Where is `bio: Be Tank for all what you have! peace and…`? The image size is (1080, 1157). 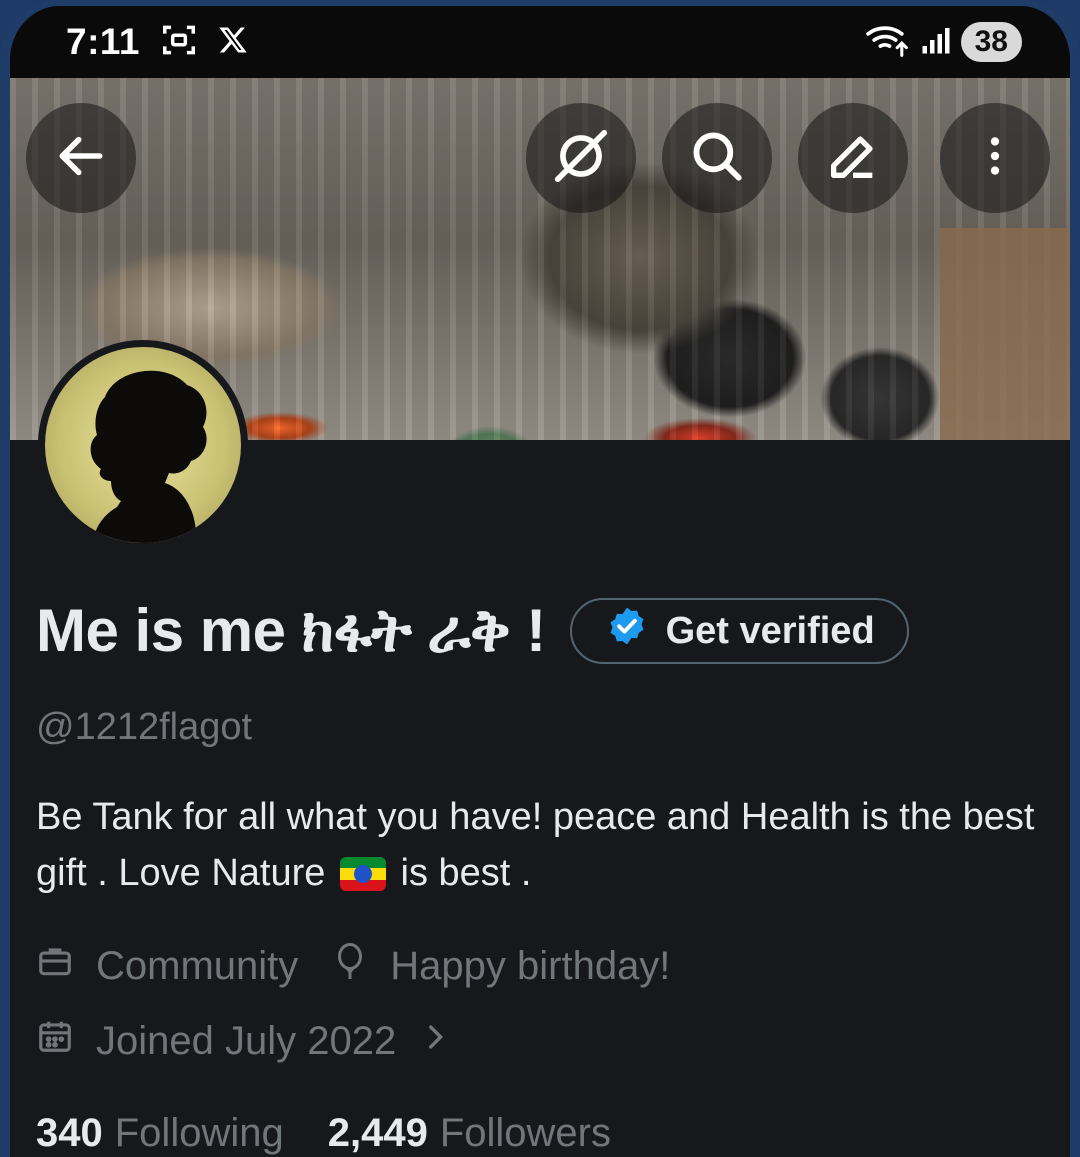
bio: Be Tank for all what you have! peace and… is located at coordinates (536, 845).